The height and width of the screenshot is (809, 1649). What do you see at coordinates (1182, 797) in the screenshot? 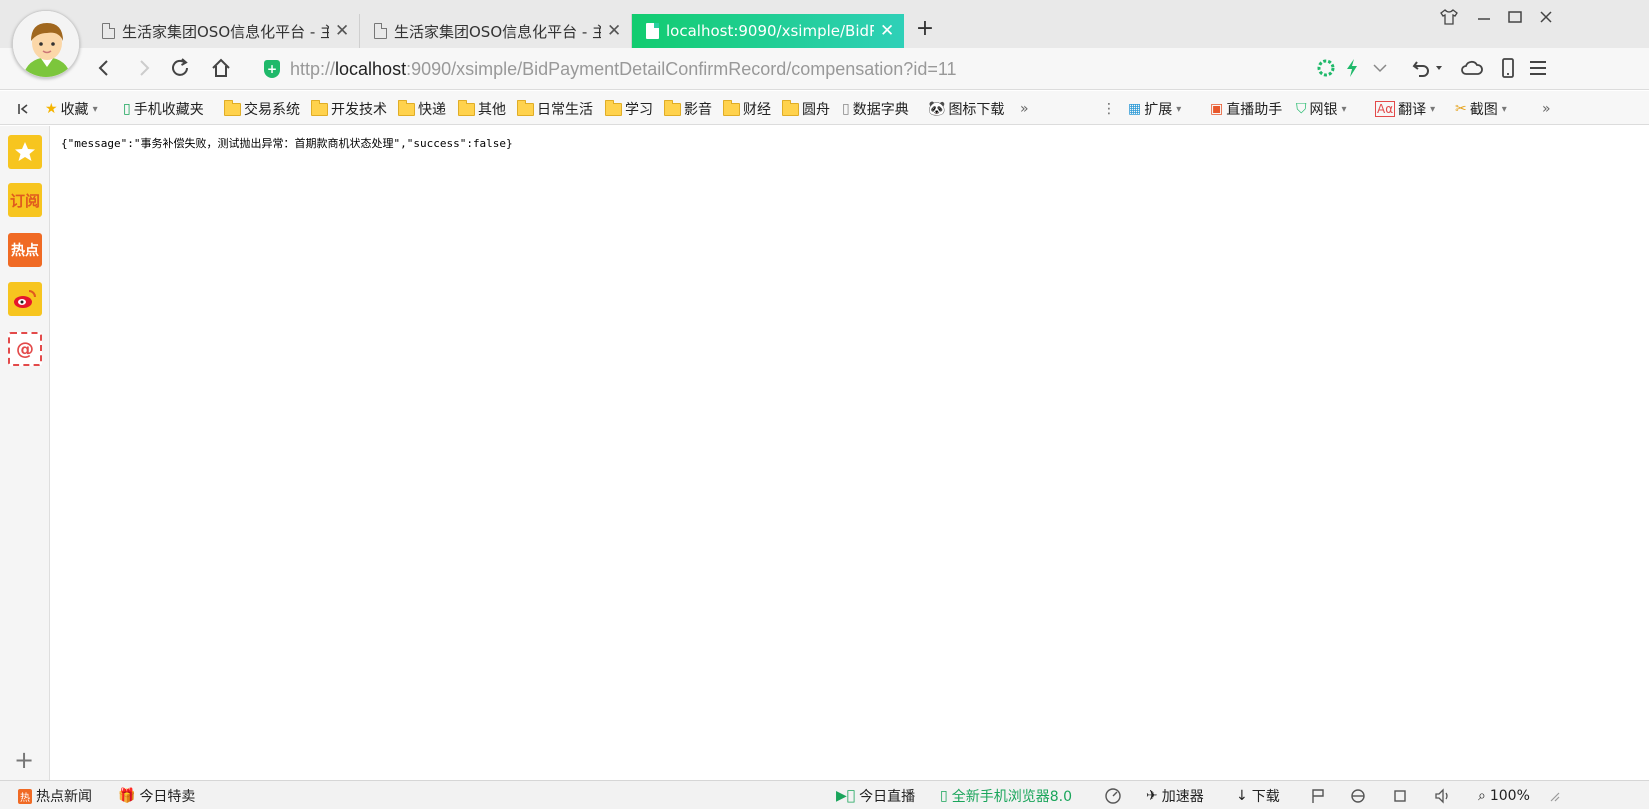
I see `accelerator-label: 加速器` at bounding box center [1182, 797].